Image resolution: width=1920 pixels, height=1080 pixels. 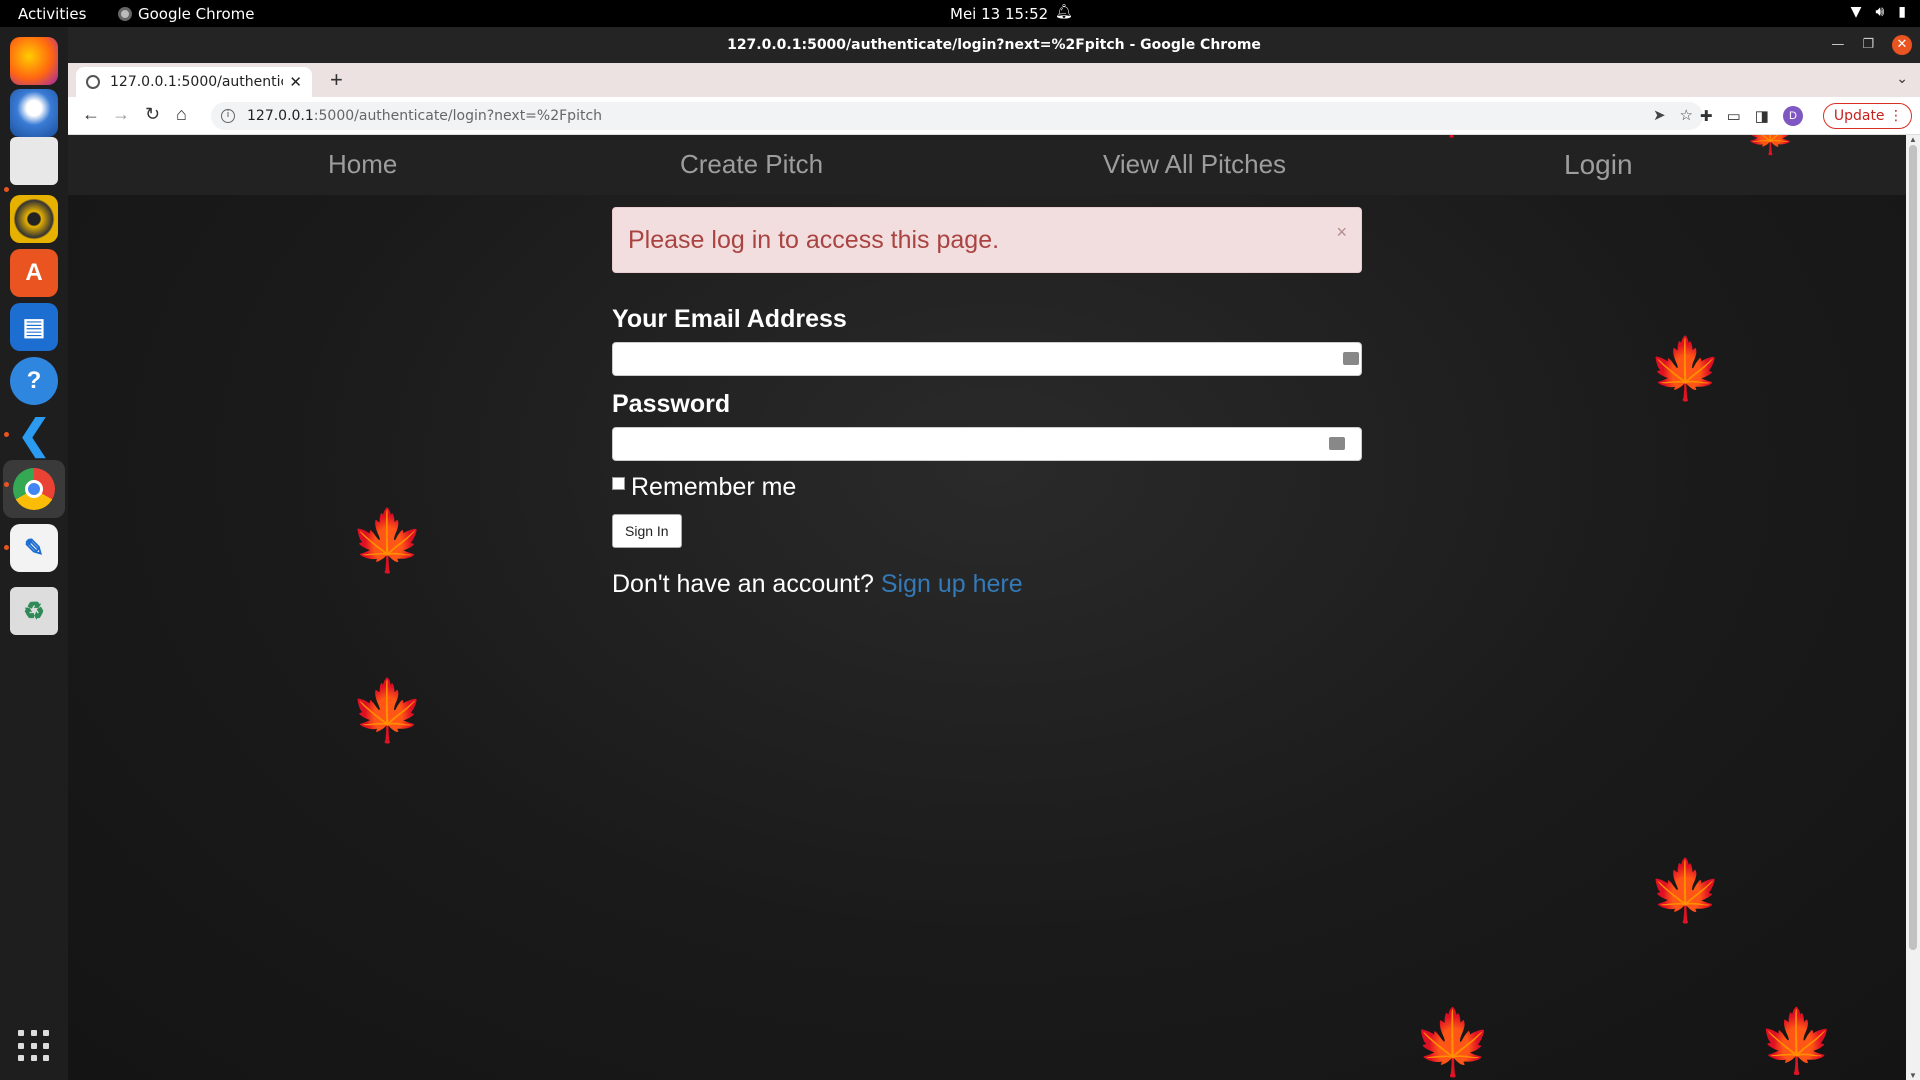 What do you see at coordinates (999, 14) in the screenshot?
I see `clock: Mei 13 15:52` at bounding box center [999, 14].